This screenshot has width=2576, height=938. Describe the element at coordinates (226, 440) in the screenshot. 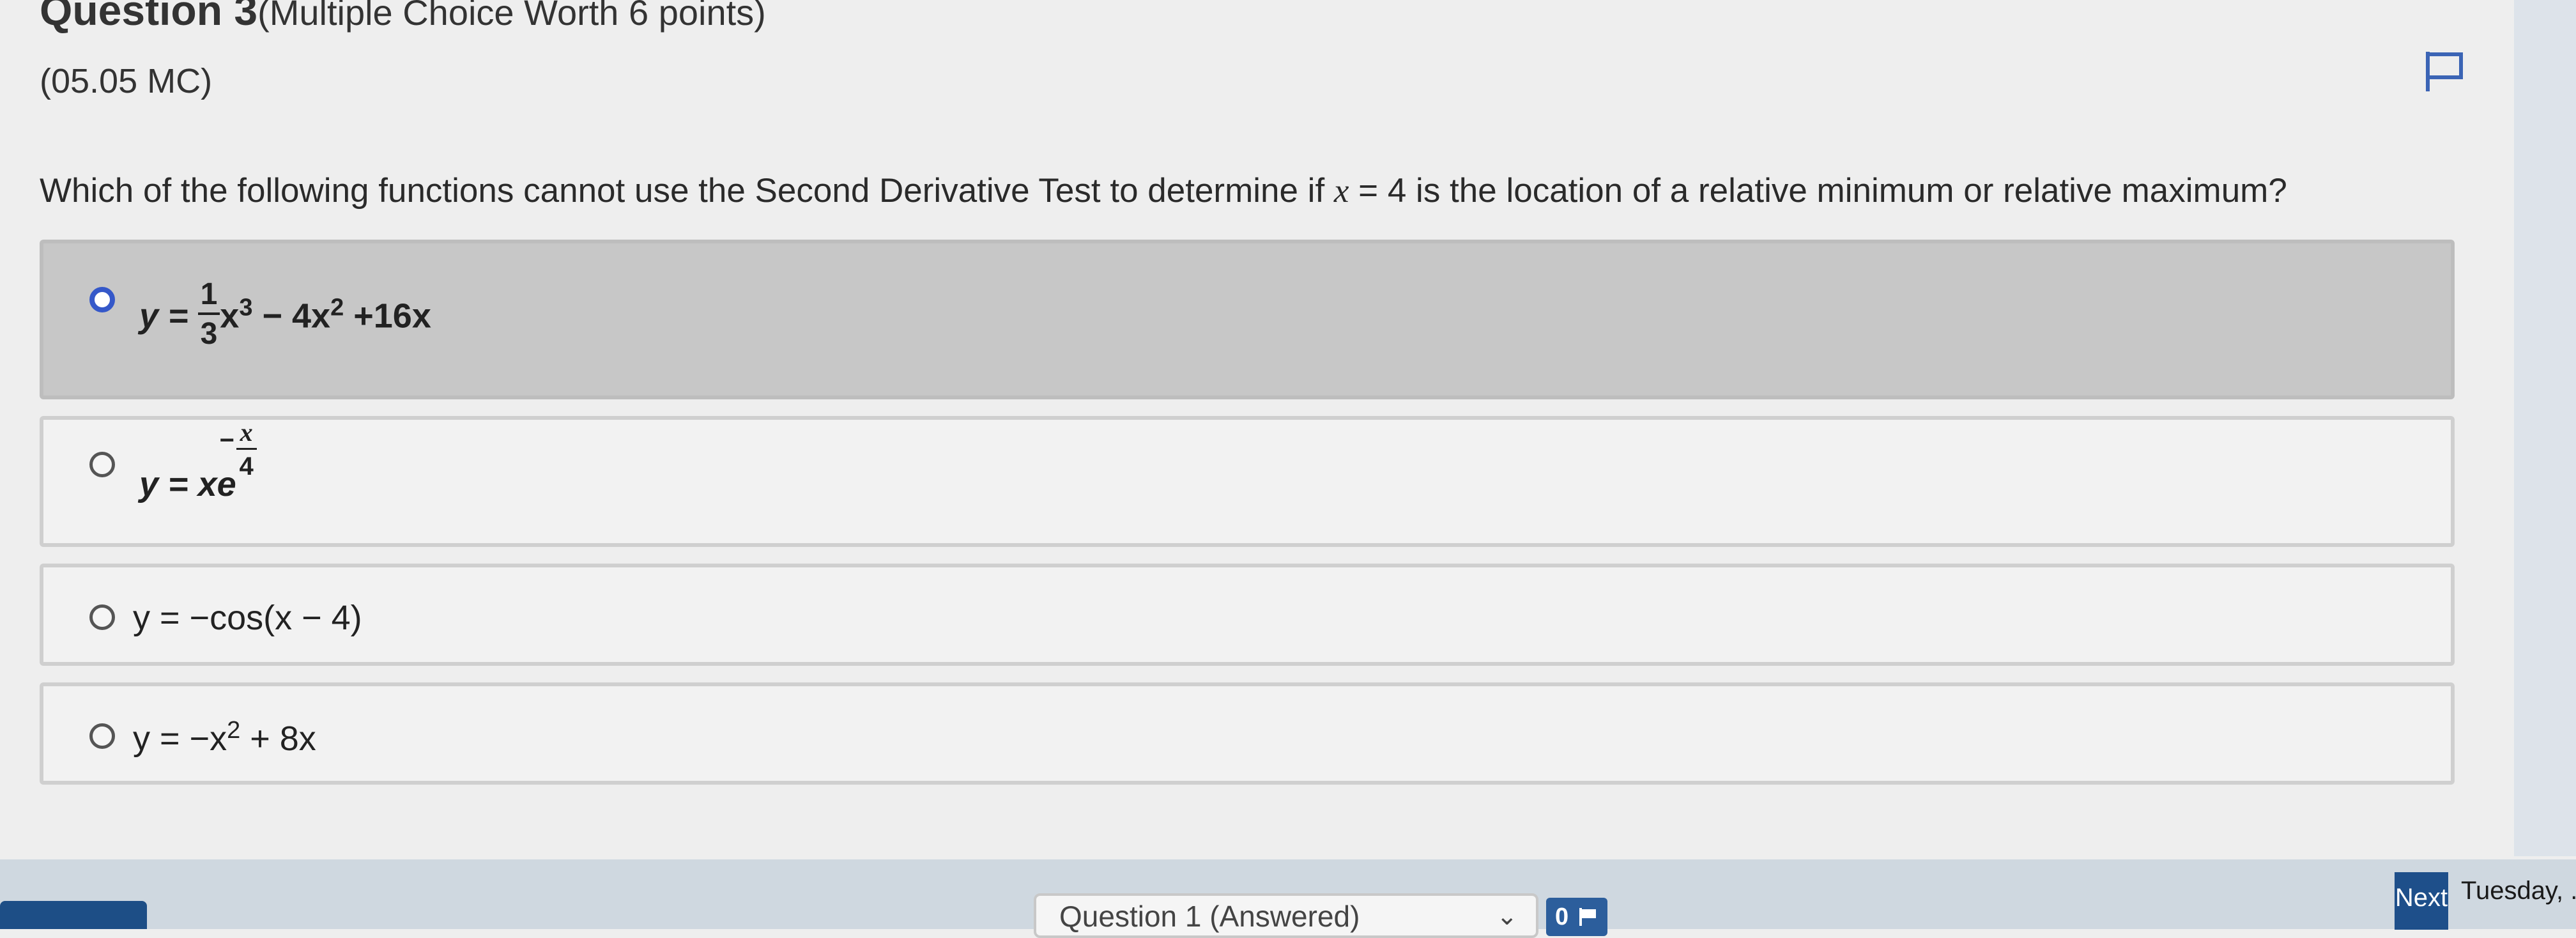

I see `choice-b-minus: −` at that location.